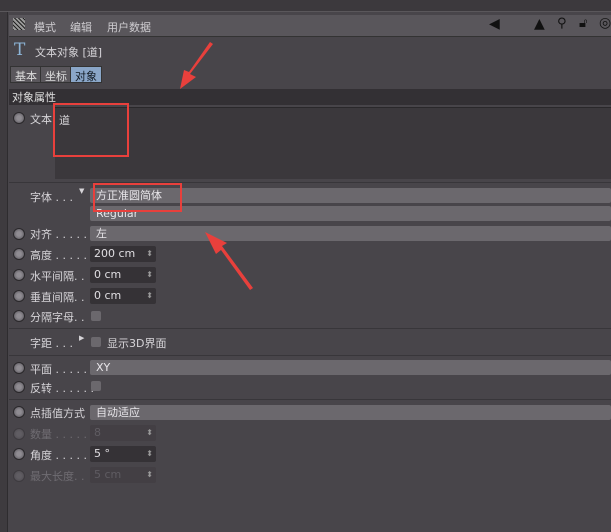 The width and height of the screenshot is (611, 532). I want to click on annotation-arrow-bottom, so click(229, 261).